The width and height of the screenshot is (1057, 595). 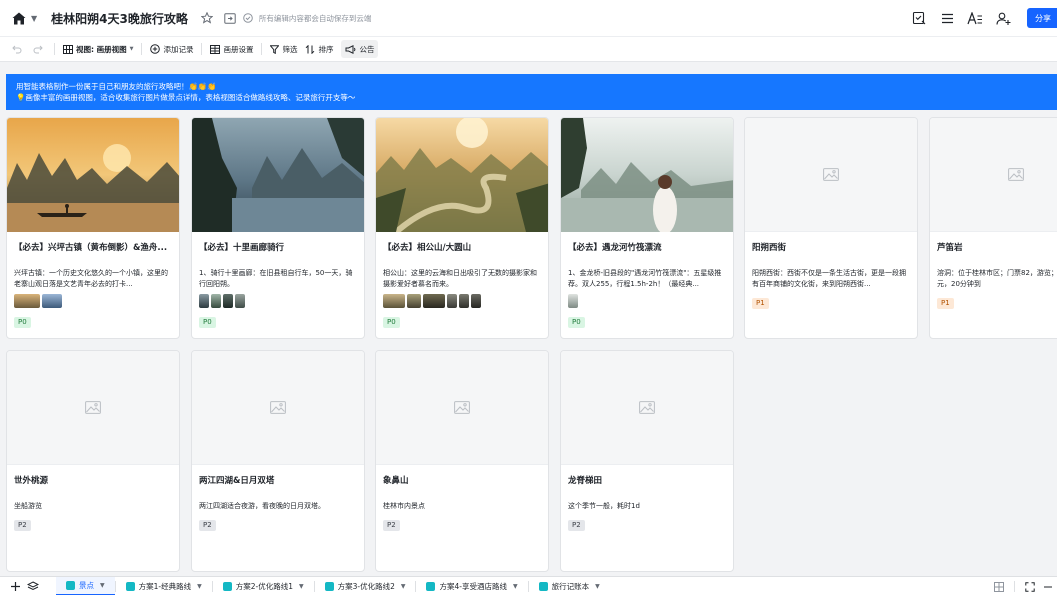 What do you see at coordinates (1048, 586) in the screenshot?
I see `more-icon` at bounding box center [1048, 586].